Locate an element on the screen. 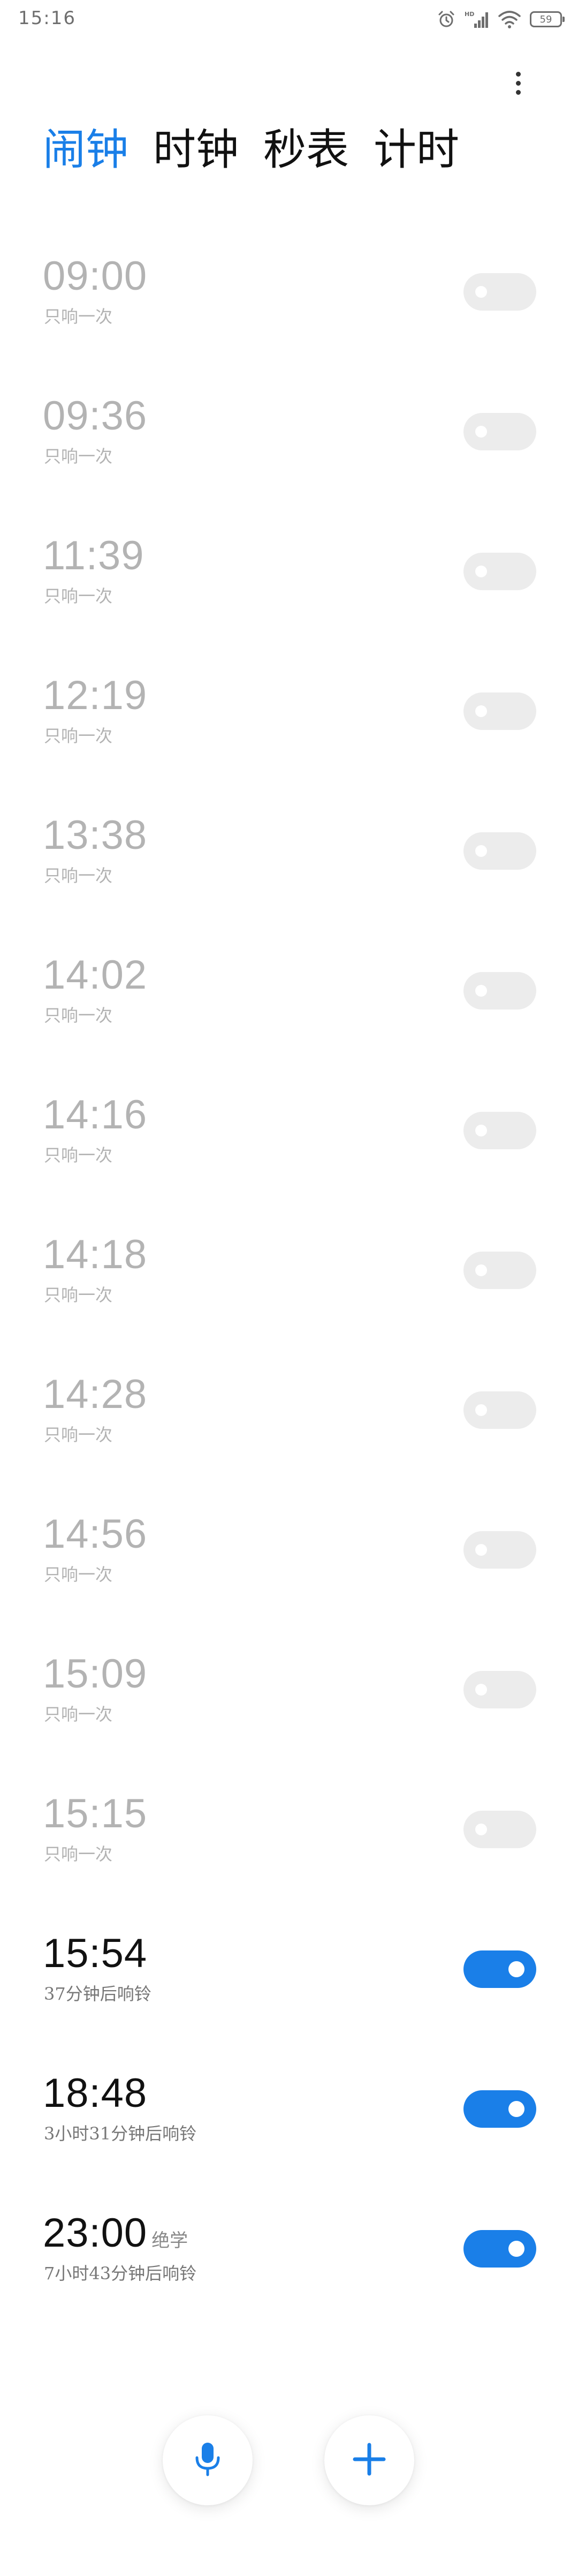 This screenshot has width=578, height=2576. tab-stopwatch: 秒表 is located at coordinates (306, 150).